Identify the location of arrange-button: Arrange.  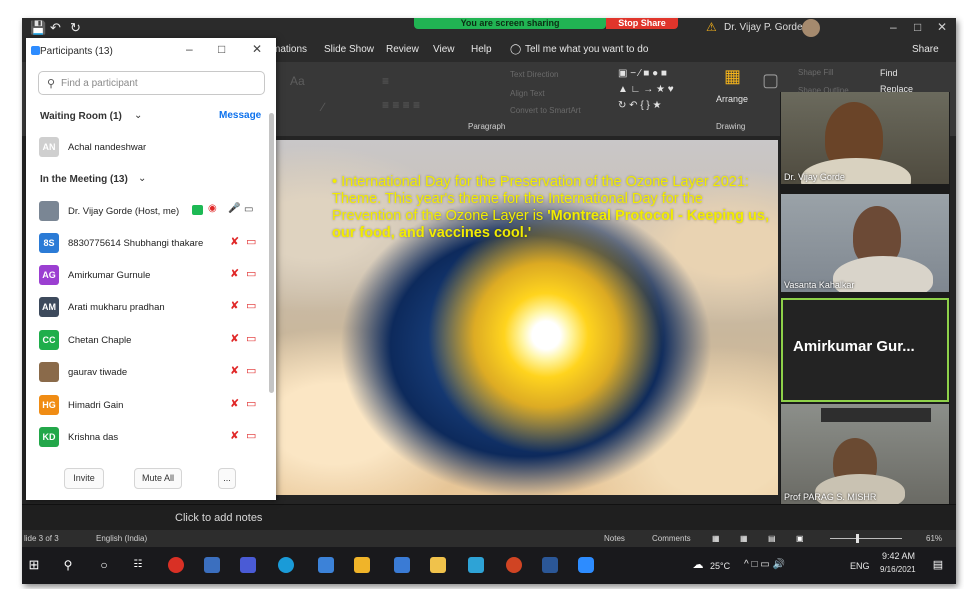
(732, 99).